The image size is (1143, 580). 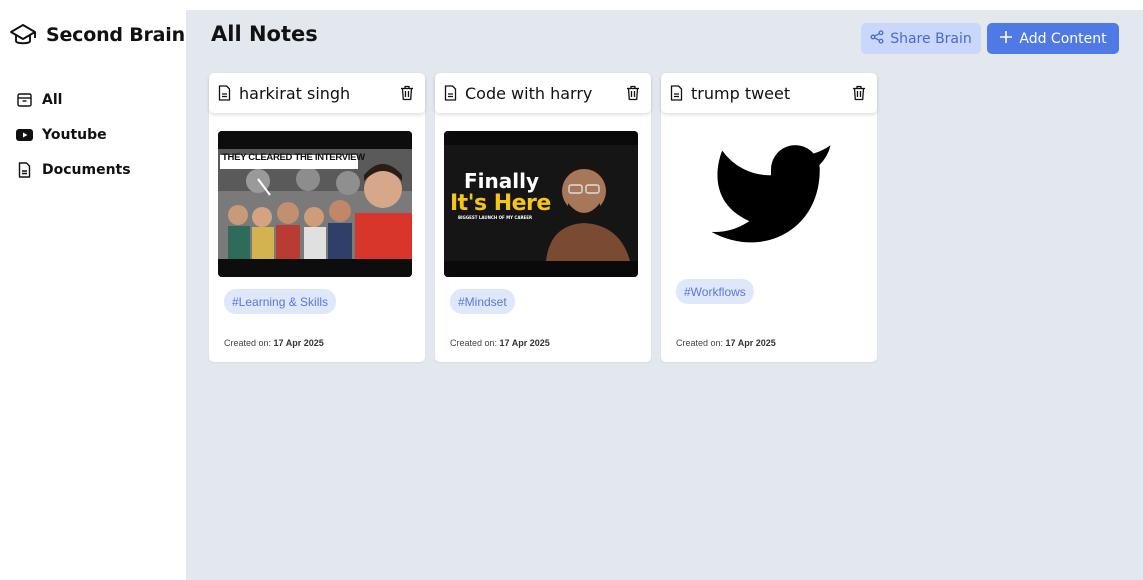 What do you see at coordinates (295, 93) in the screenshot?
I see `card-title: harkirat singh` at bounding box center [295, 93].